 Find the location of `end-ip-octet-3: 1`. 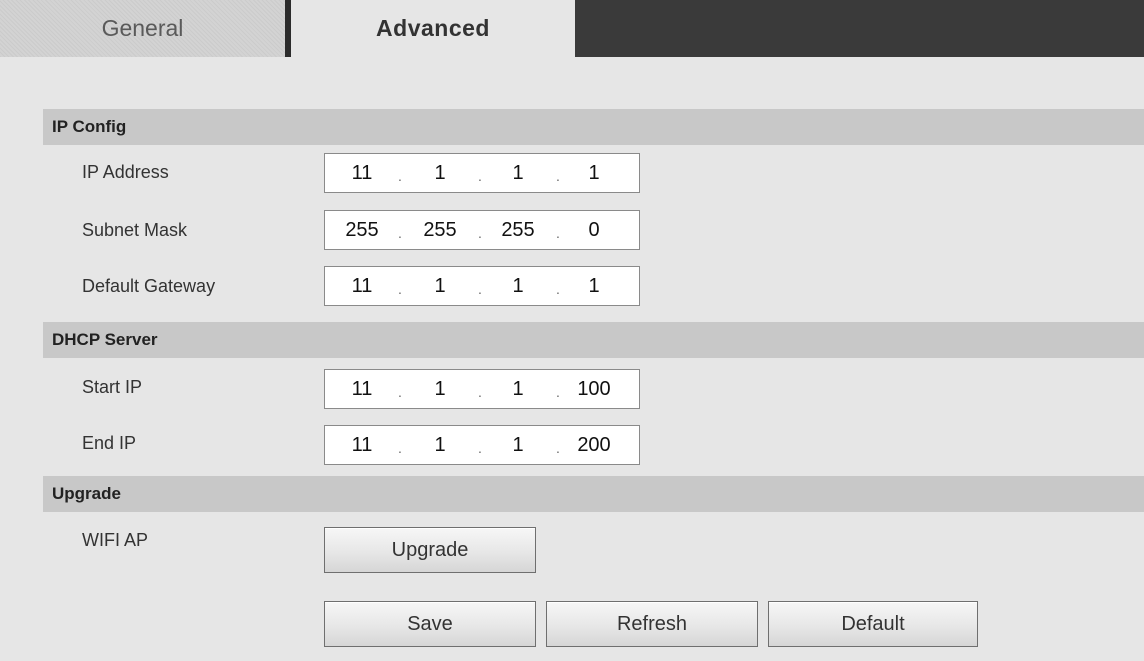

end-ip-octet-3: 1 is located at coordinates (518, 445).